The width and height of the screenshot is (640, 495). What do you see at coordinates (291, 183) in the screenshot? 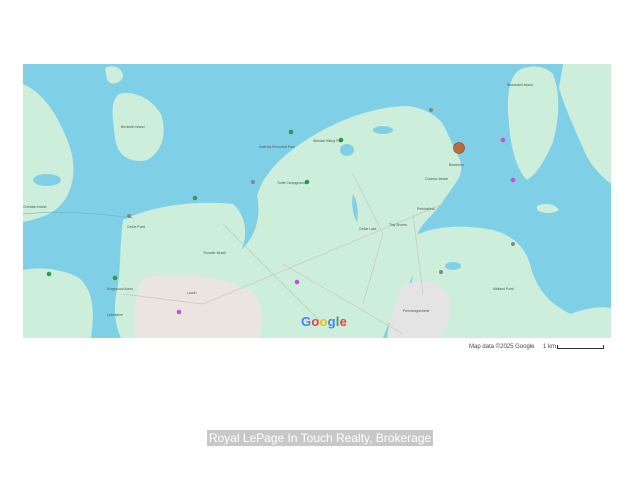
I see `label-turtle-campground: Turtle Campground` at bounding box center [291, 183].